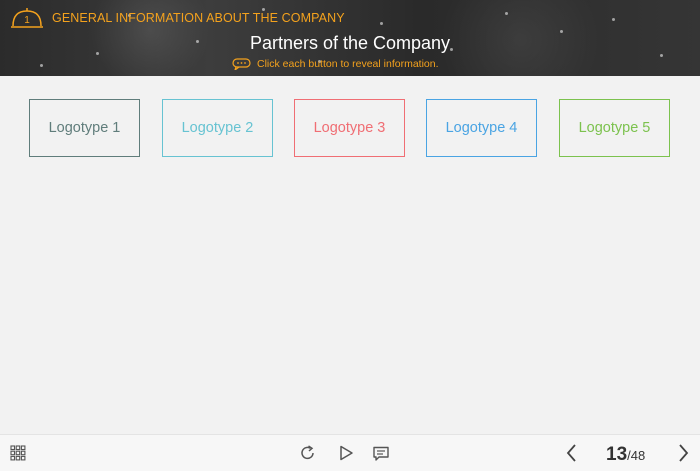 This screenshot has height=471, width=700. I want to click on section-number-badge: 1, so click(27, 18).